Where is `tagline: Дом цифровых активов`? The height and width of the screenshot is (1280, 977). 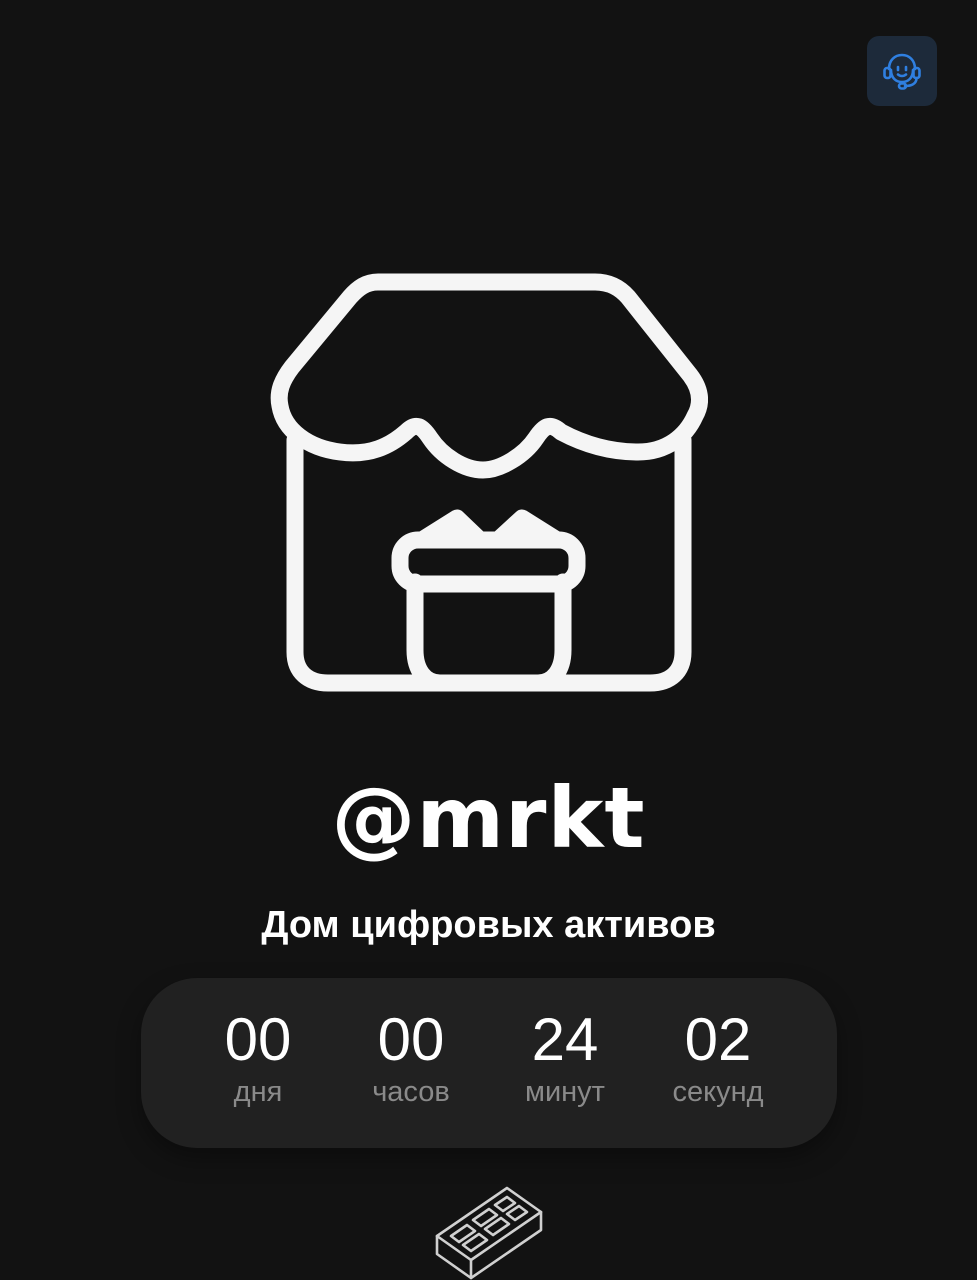
tagline: Дом цифровых активов is located at coordinates (488, 925).